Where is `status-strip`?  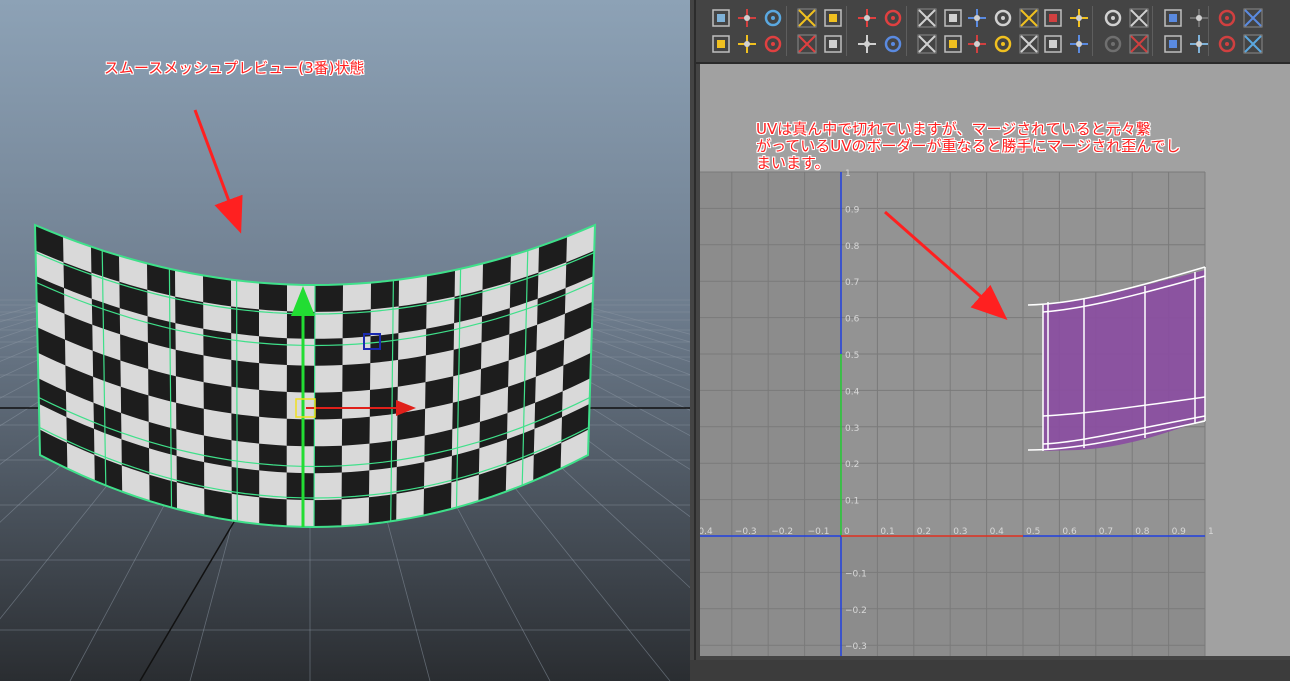 status-strip is located at coordinates (990, 670).